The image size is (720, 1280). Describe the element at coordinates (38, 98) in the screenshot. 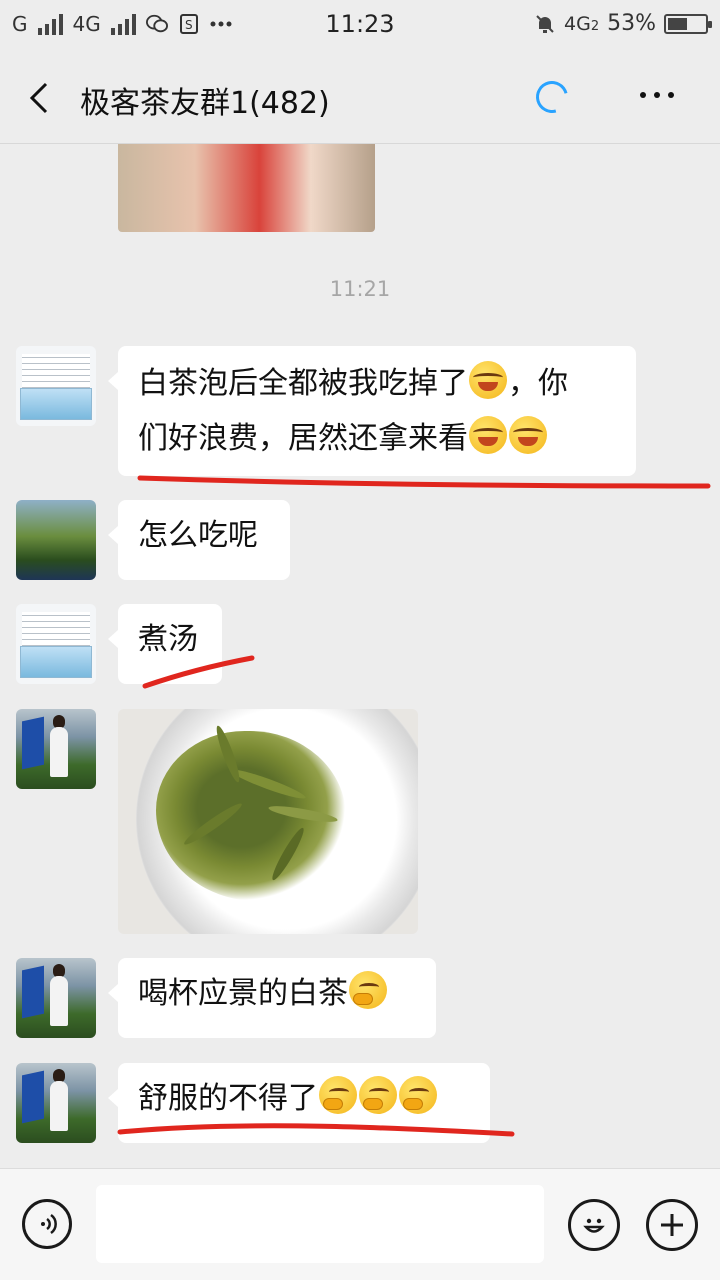

I see `chevron-left-icon` at that location.